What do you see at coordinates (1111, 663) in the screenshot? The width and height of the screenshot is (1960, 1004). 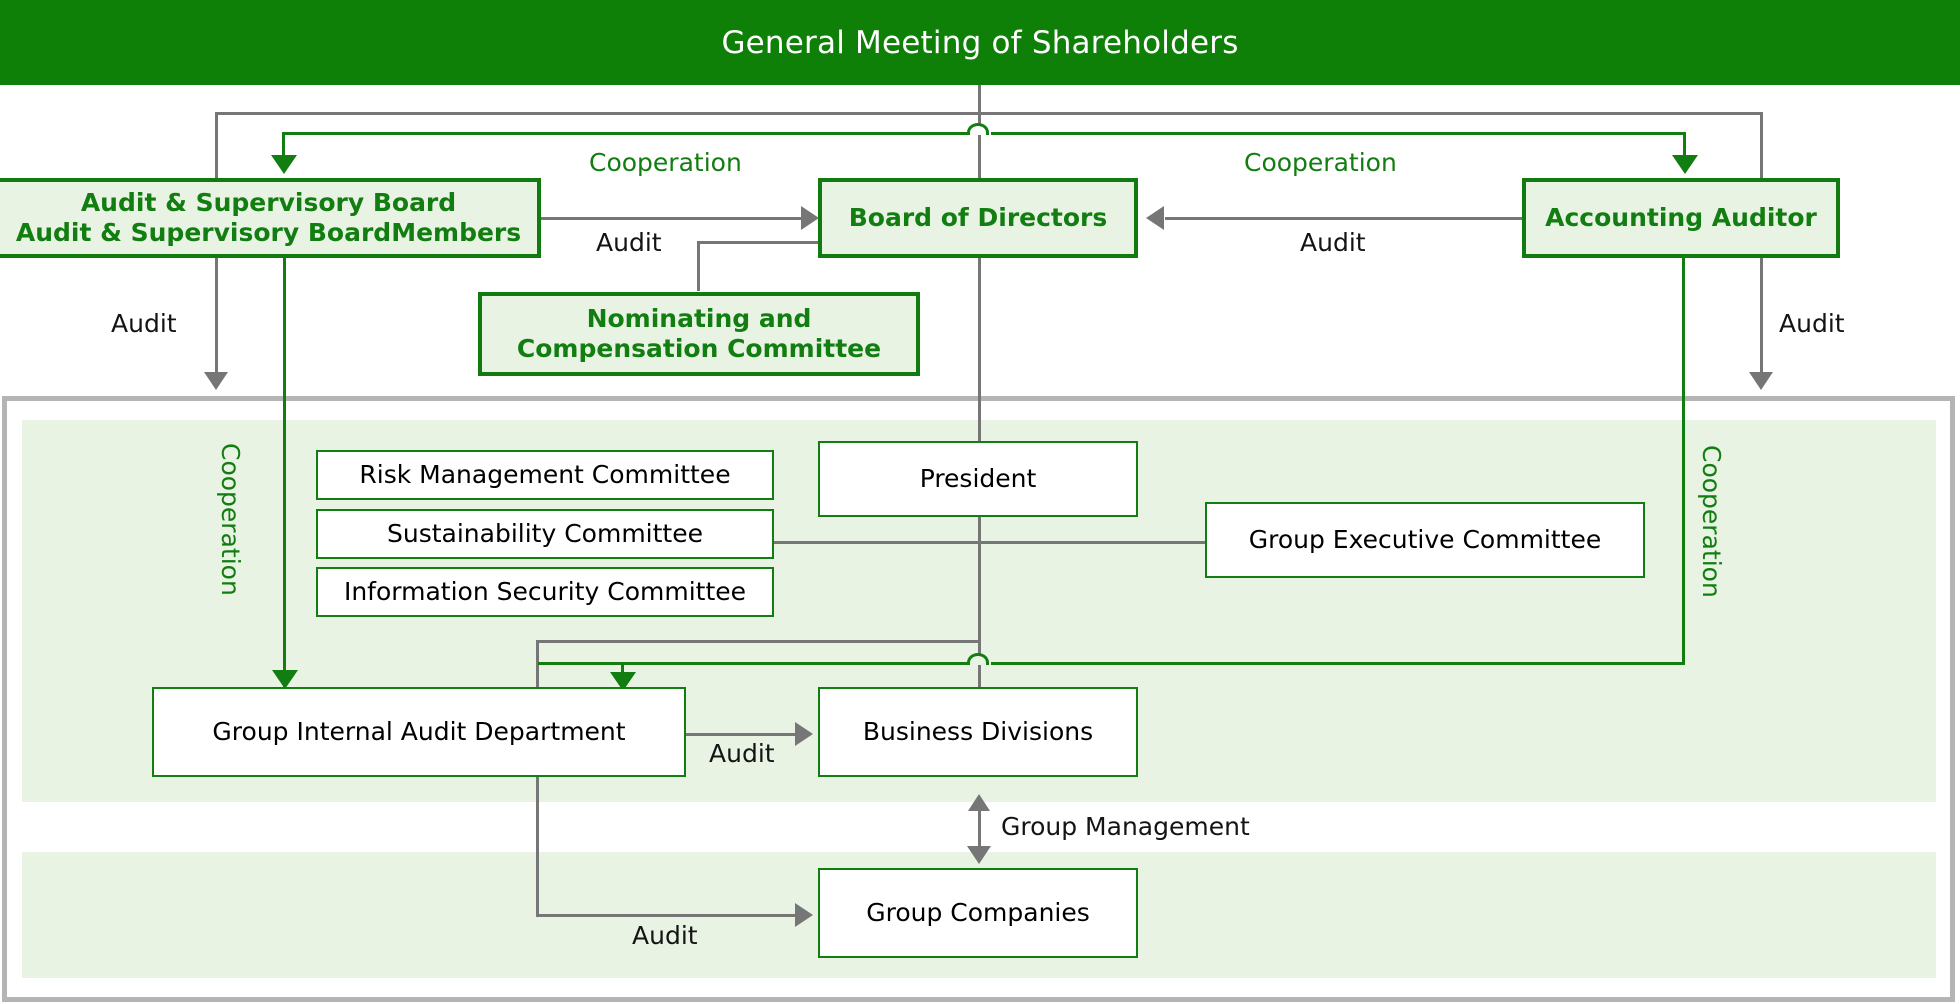 I see `line-cooperation-right-bottom` at bounding box center [1111, 663].